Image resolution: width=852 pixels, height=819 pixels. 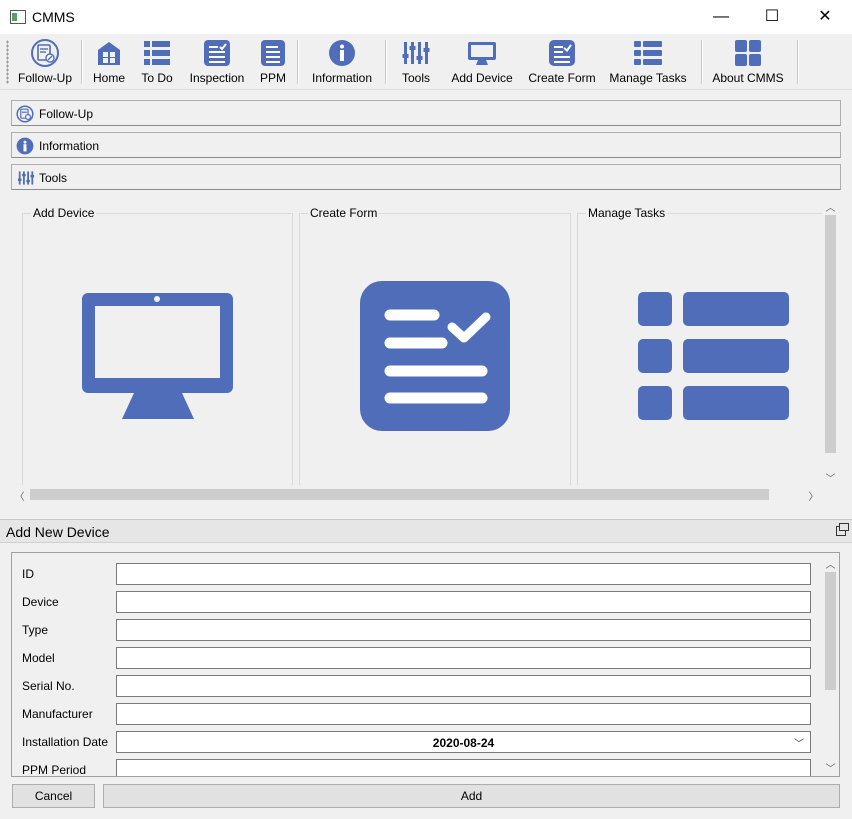 I want to click on toolbar-home-button: Home, so click(x=109, y=63).